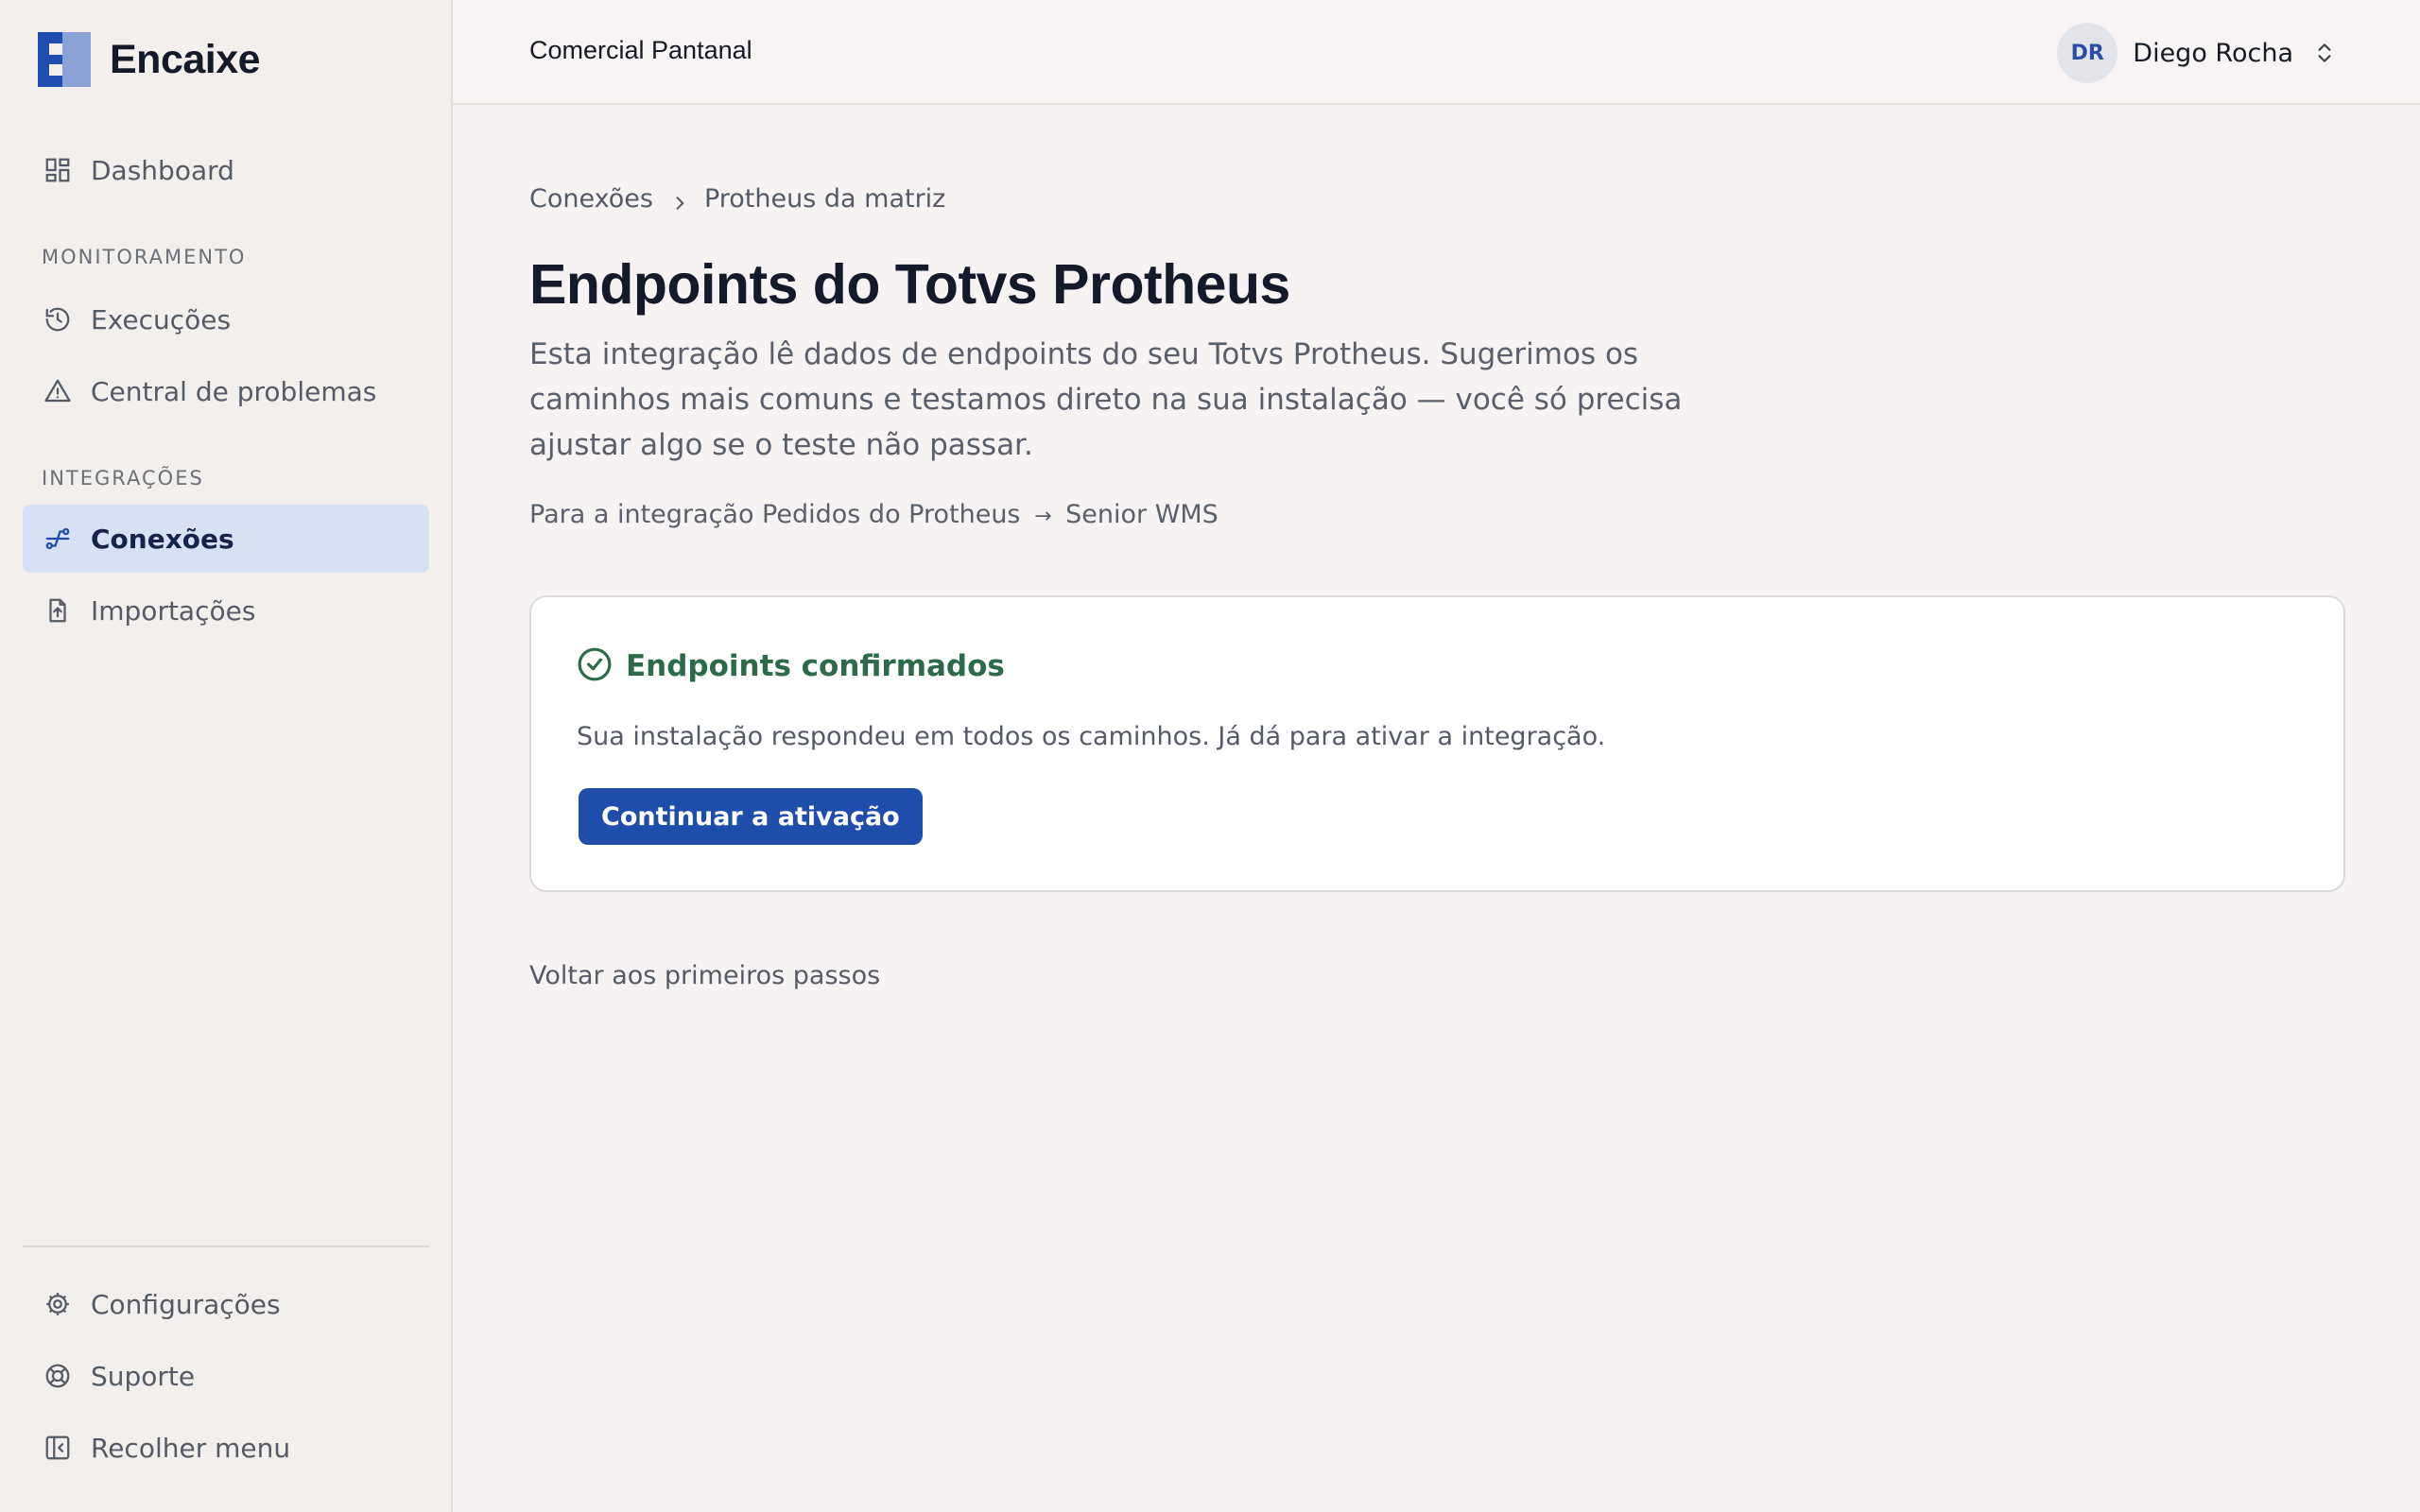 This screenshot has height=1512, width=2420. I want to click on breadcrumb: Conexões Protheus da matriz, so click(737, 199).